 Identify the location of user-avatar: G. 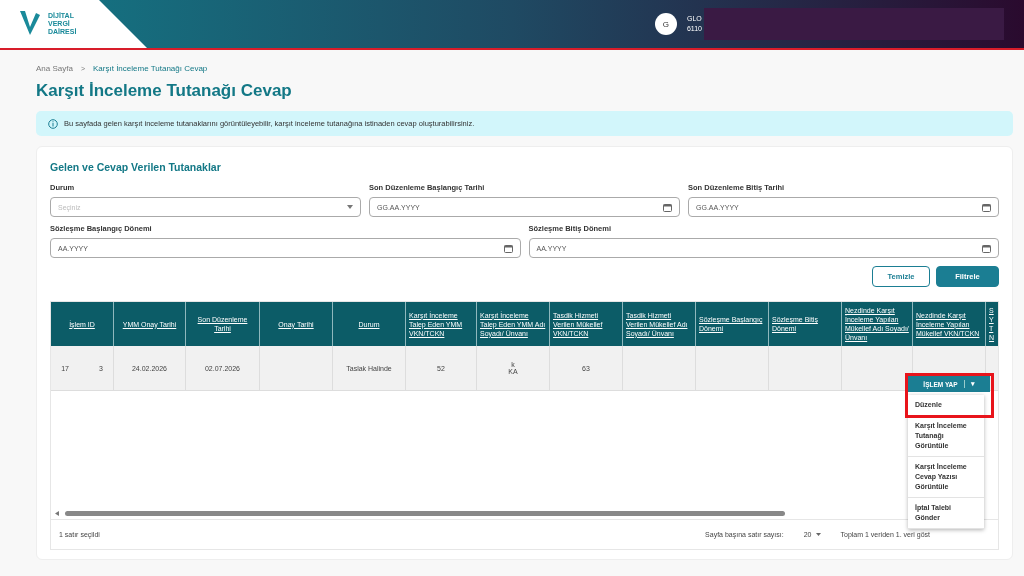
(665, 24).